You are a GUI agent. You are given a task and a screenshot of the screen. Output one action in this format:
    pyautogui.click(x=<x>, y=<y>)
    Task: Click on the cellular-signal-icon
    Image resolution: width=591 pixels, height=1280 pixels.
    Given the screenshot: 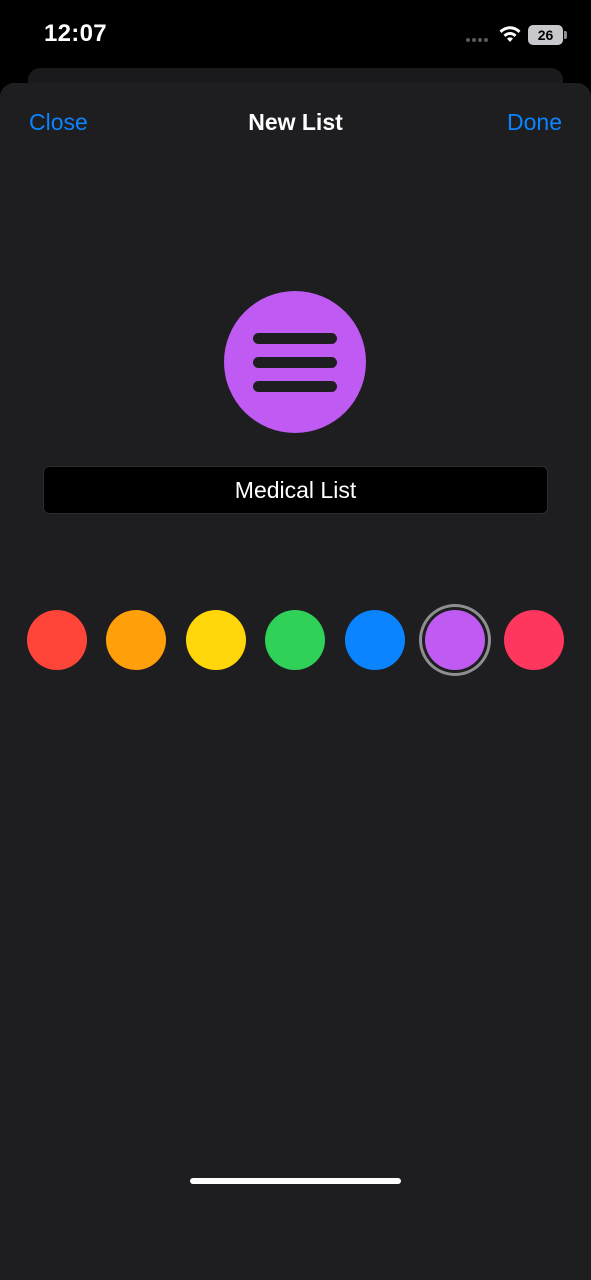 What is the action you would take?
    pyautogui.click(x=477, y=40)
    